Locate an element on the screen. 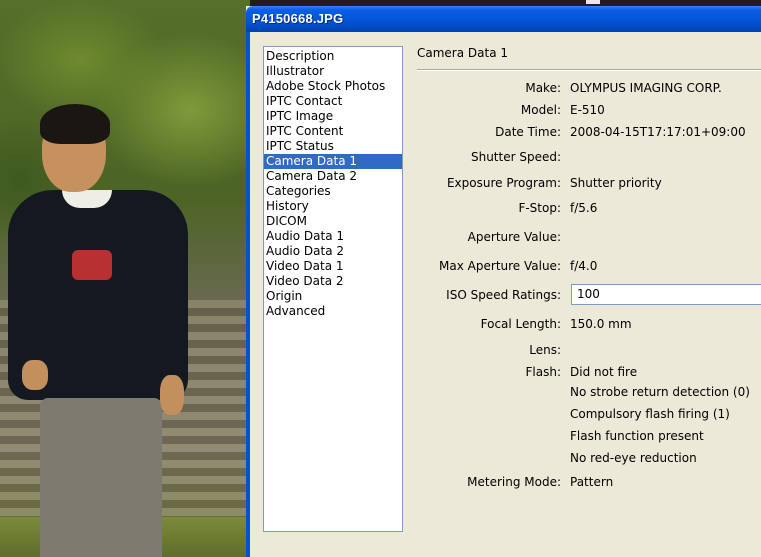  field-focal-length: Focal Length: 150.0 mm is located at coordinates (589, 325).